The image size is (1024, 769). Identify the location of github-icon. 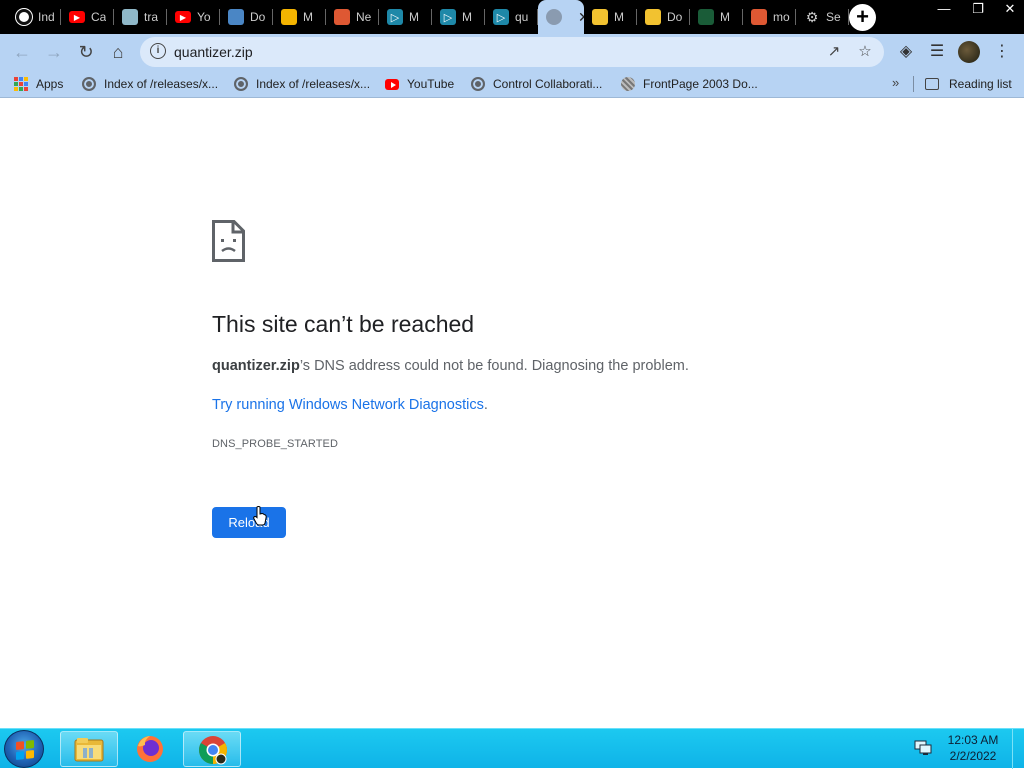
(24, 17).